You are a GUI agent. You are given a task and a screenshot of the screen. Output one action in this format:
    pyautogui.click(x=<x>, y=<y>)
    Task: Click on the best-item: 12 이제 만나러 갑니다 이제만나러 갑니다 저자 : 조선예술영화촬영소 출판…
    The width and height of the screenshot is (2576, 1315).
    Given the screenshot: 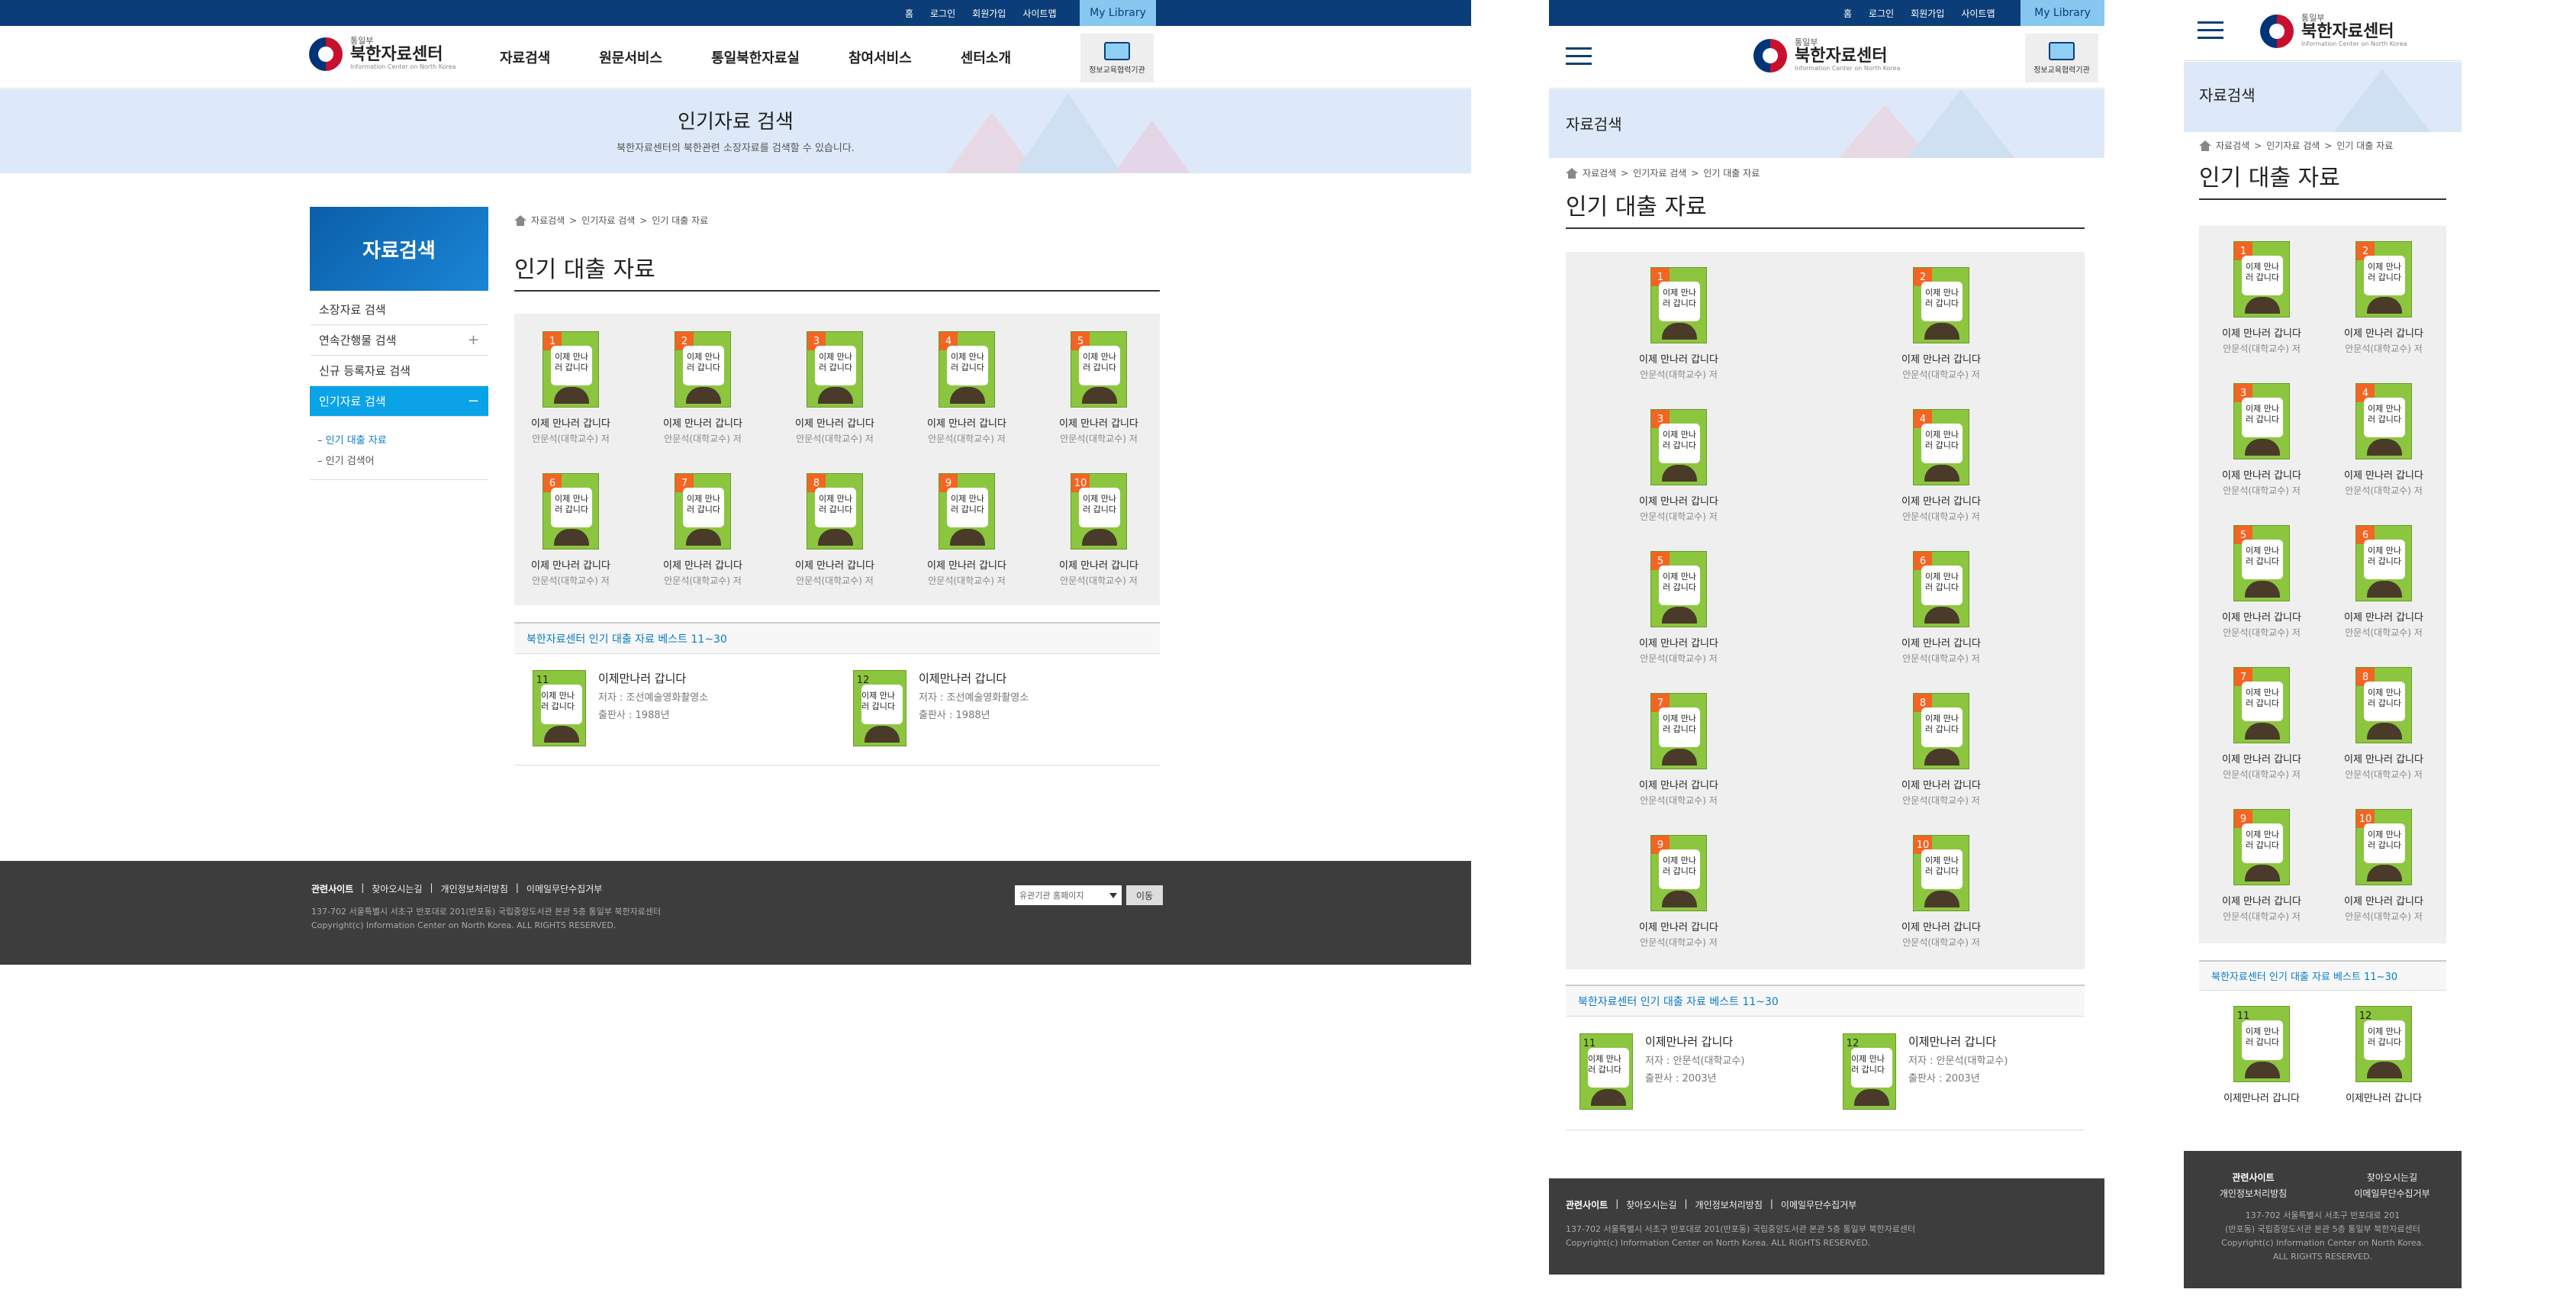 What is the action you would take?
    pyautogui.click(x=941, y=708)
    